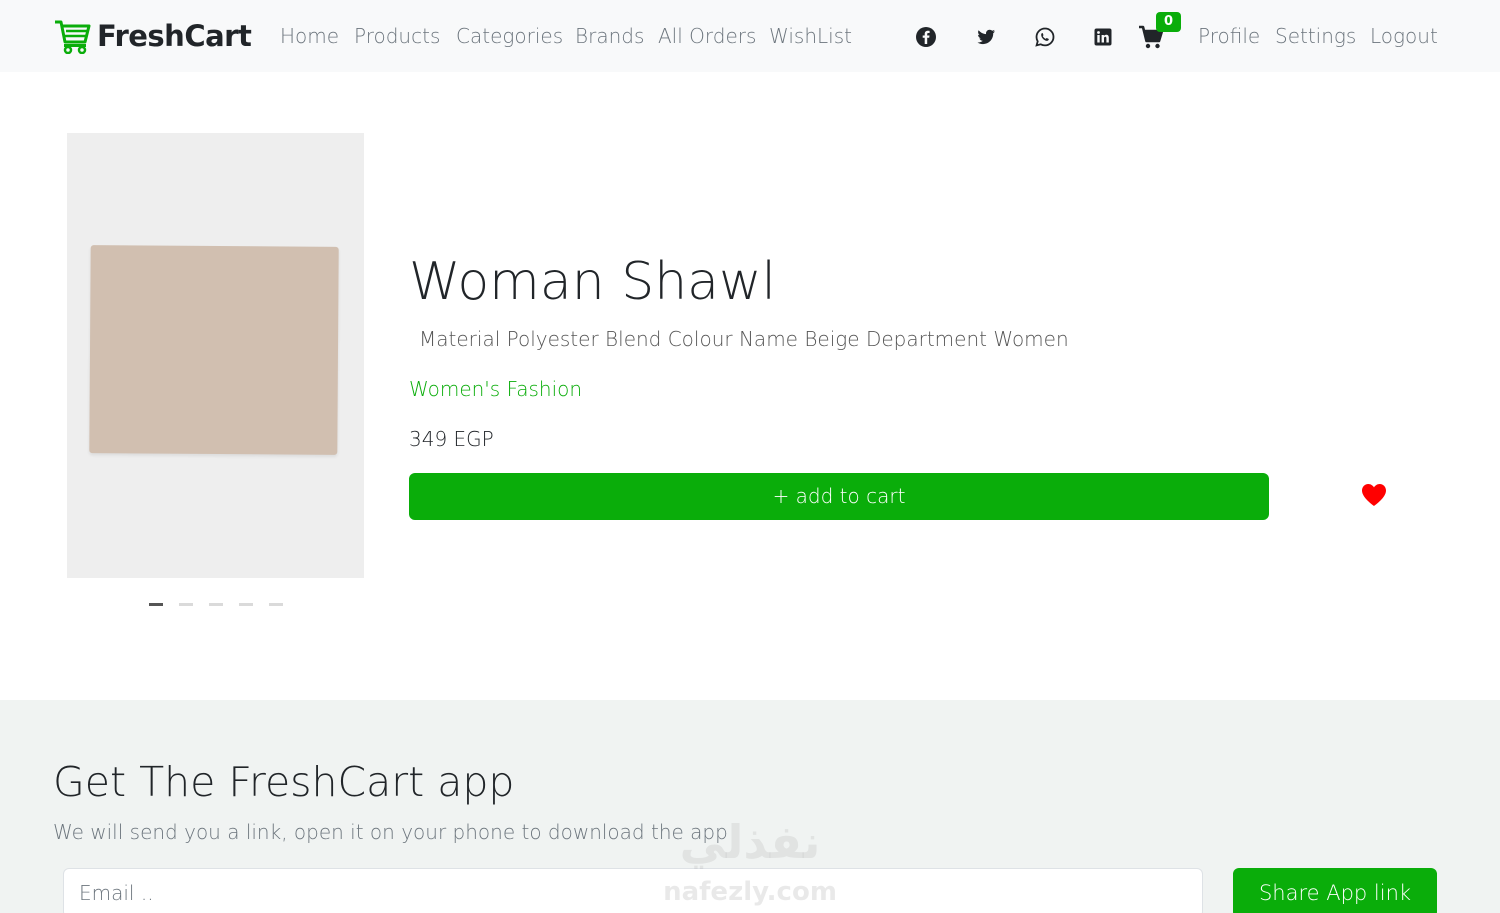  What do you see at coordinates (397, 36) in the screenshot?
I see `nav-products: Products` at bounding box center [397, 36].